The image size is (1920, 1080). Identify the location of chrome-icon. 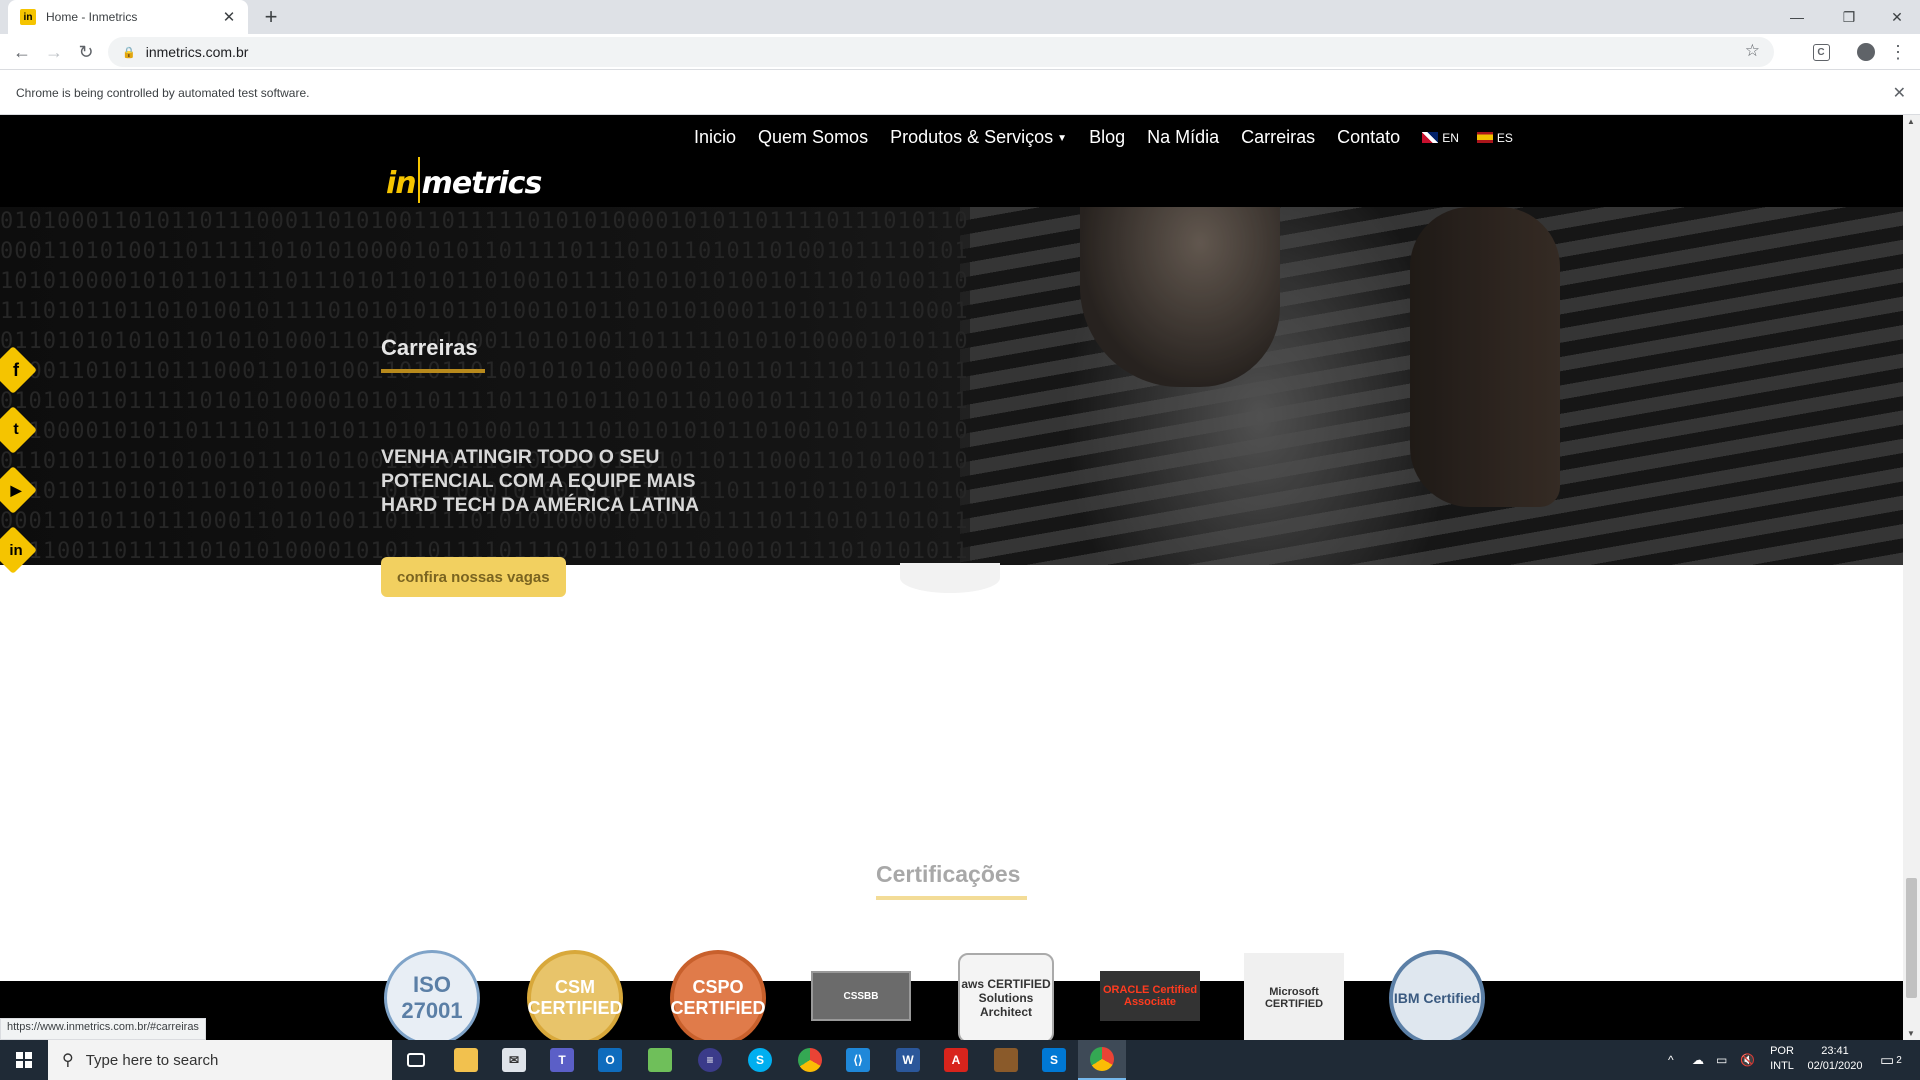
(810, 1060).